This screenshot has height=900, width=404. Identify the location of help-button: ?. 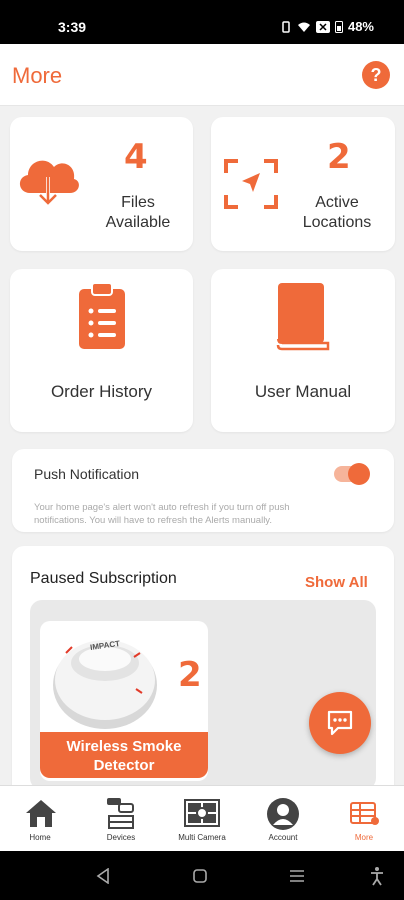
(376, 75).